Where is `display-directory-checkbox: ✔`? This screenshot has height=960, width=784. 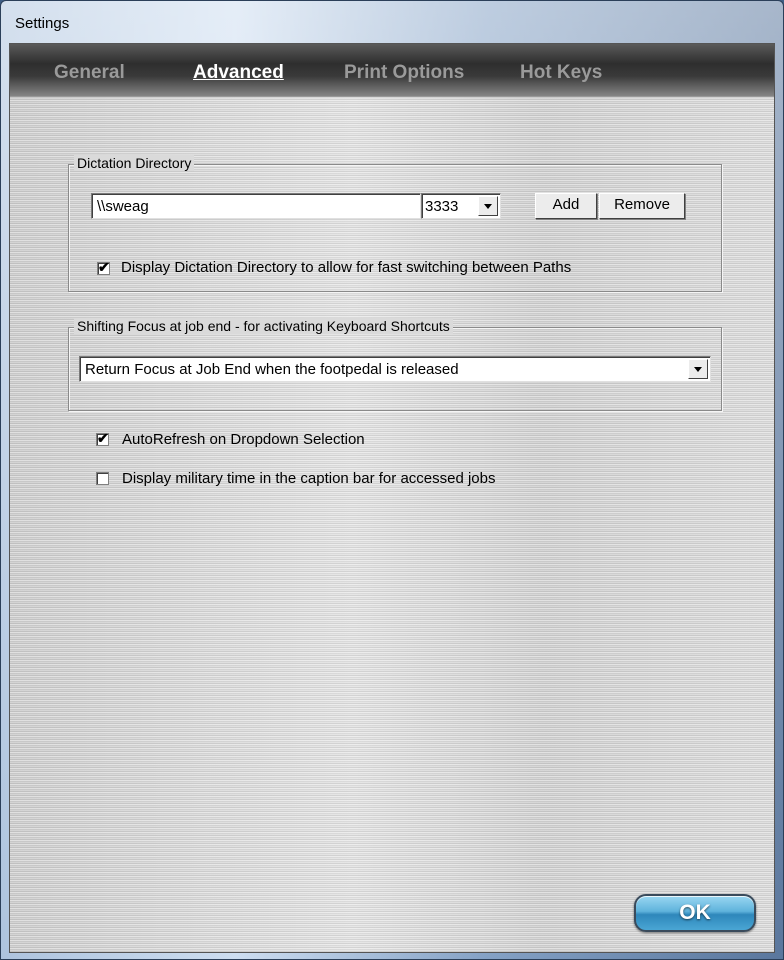 display-directory-checkbox: ✔ is located at coordinates (103, 267).